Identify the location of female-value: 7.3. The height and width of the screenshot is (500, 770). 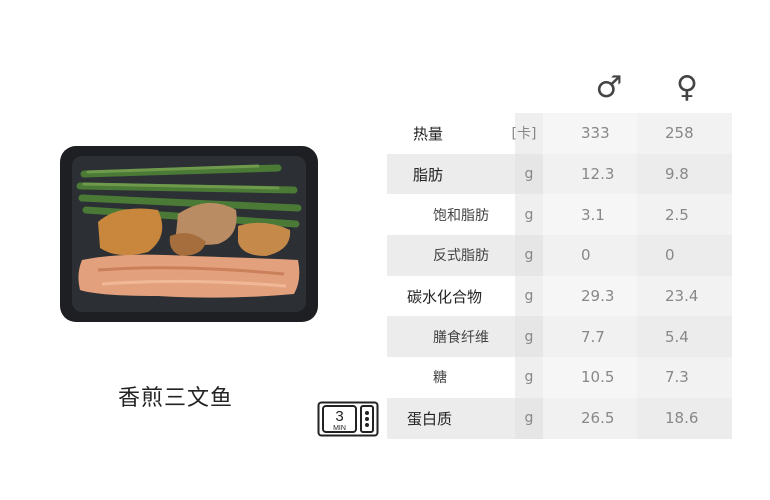
(677, 377).